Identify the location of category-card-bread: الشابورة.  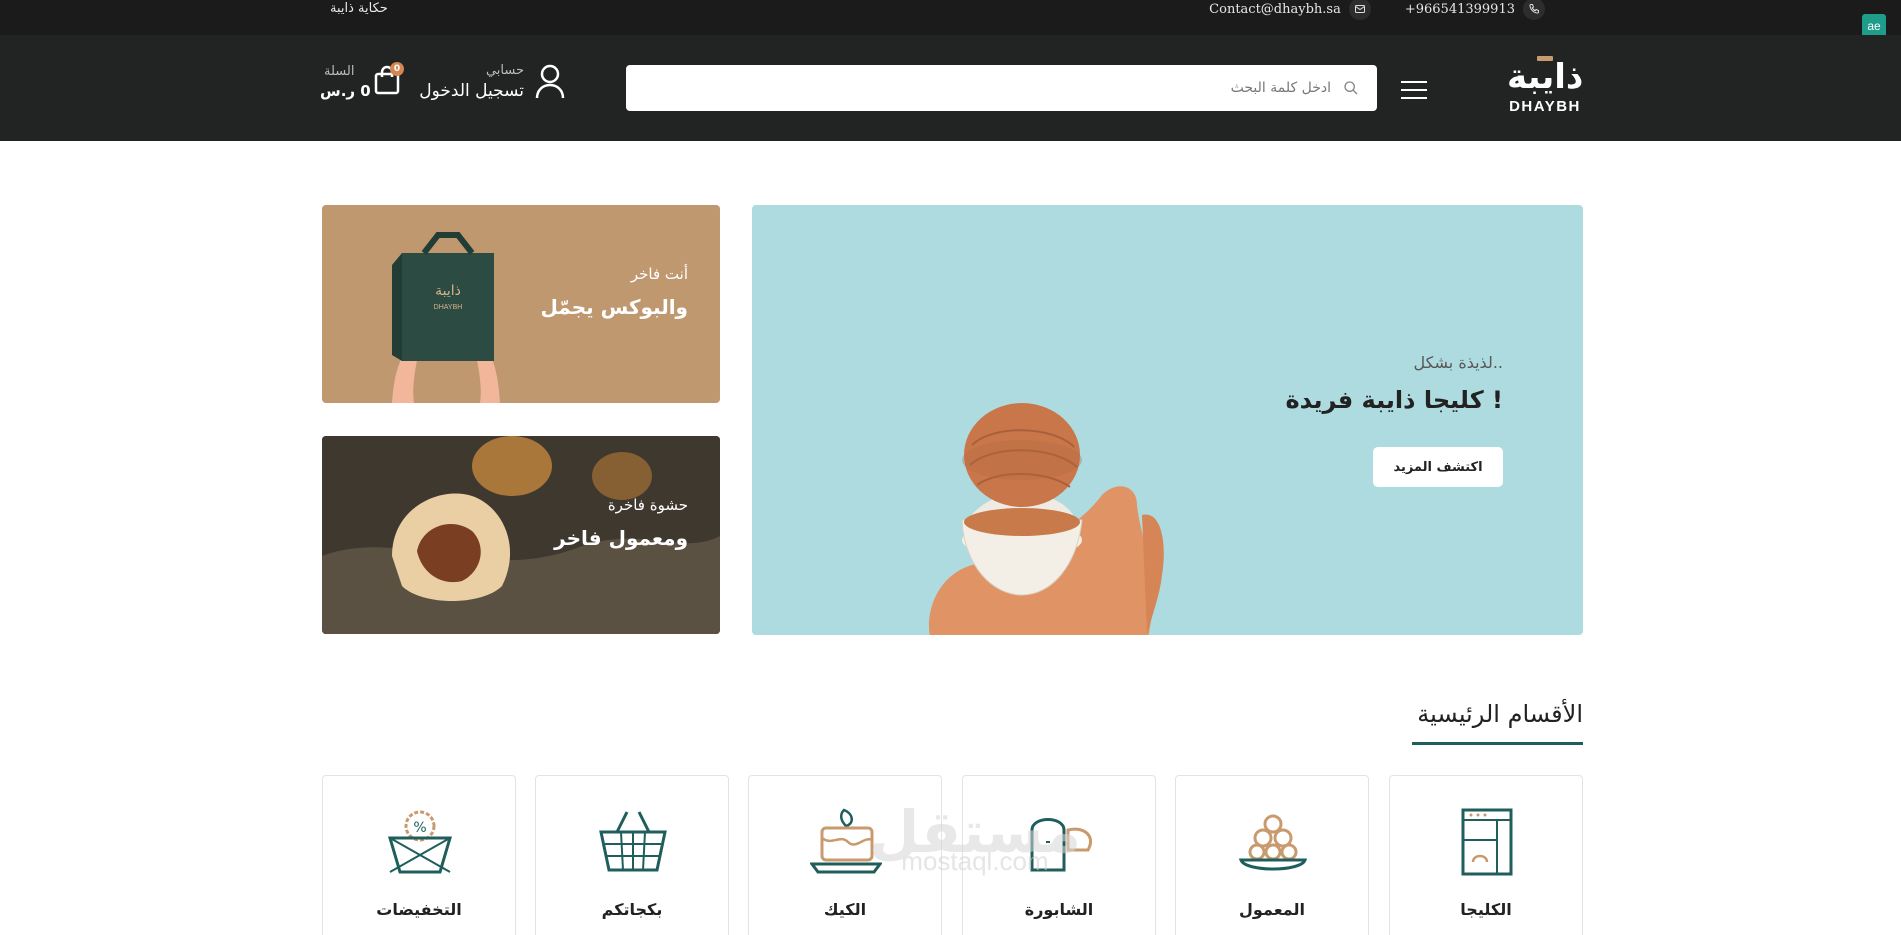
(1059, 855).